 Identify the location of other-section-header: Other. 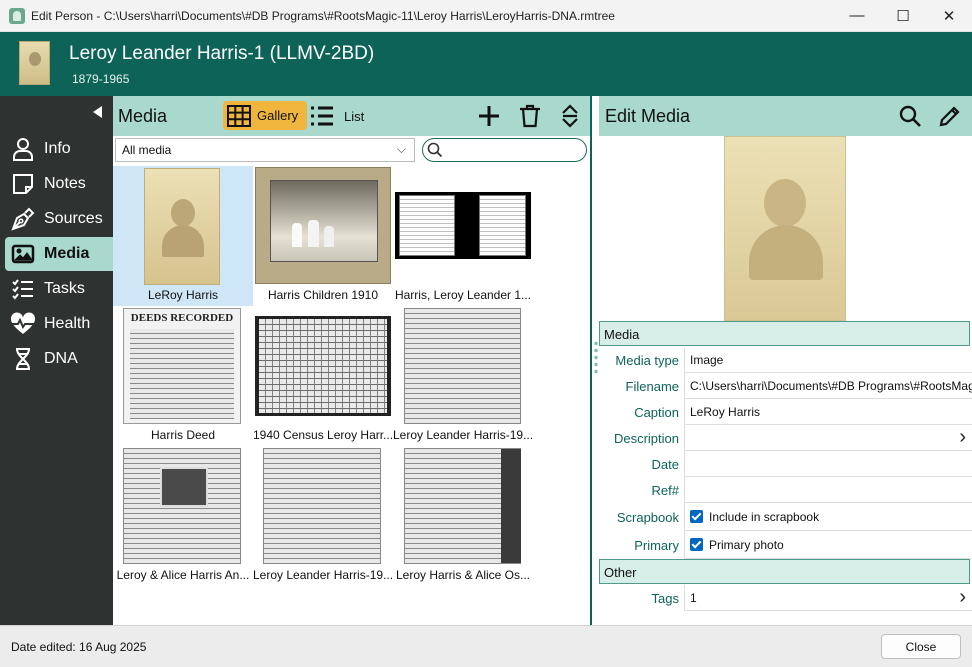
(784, 571).